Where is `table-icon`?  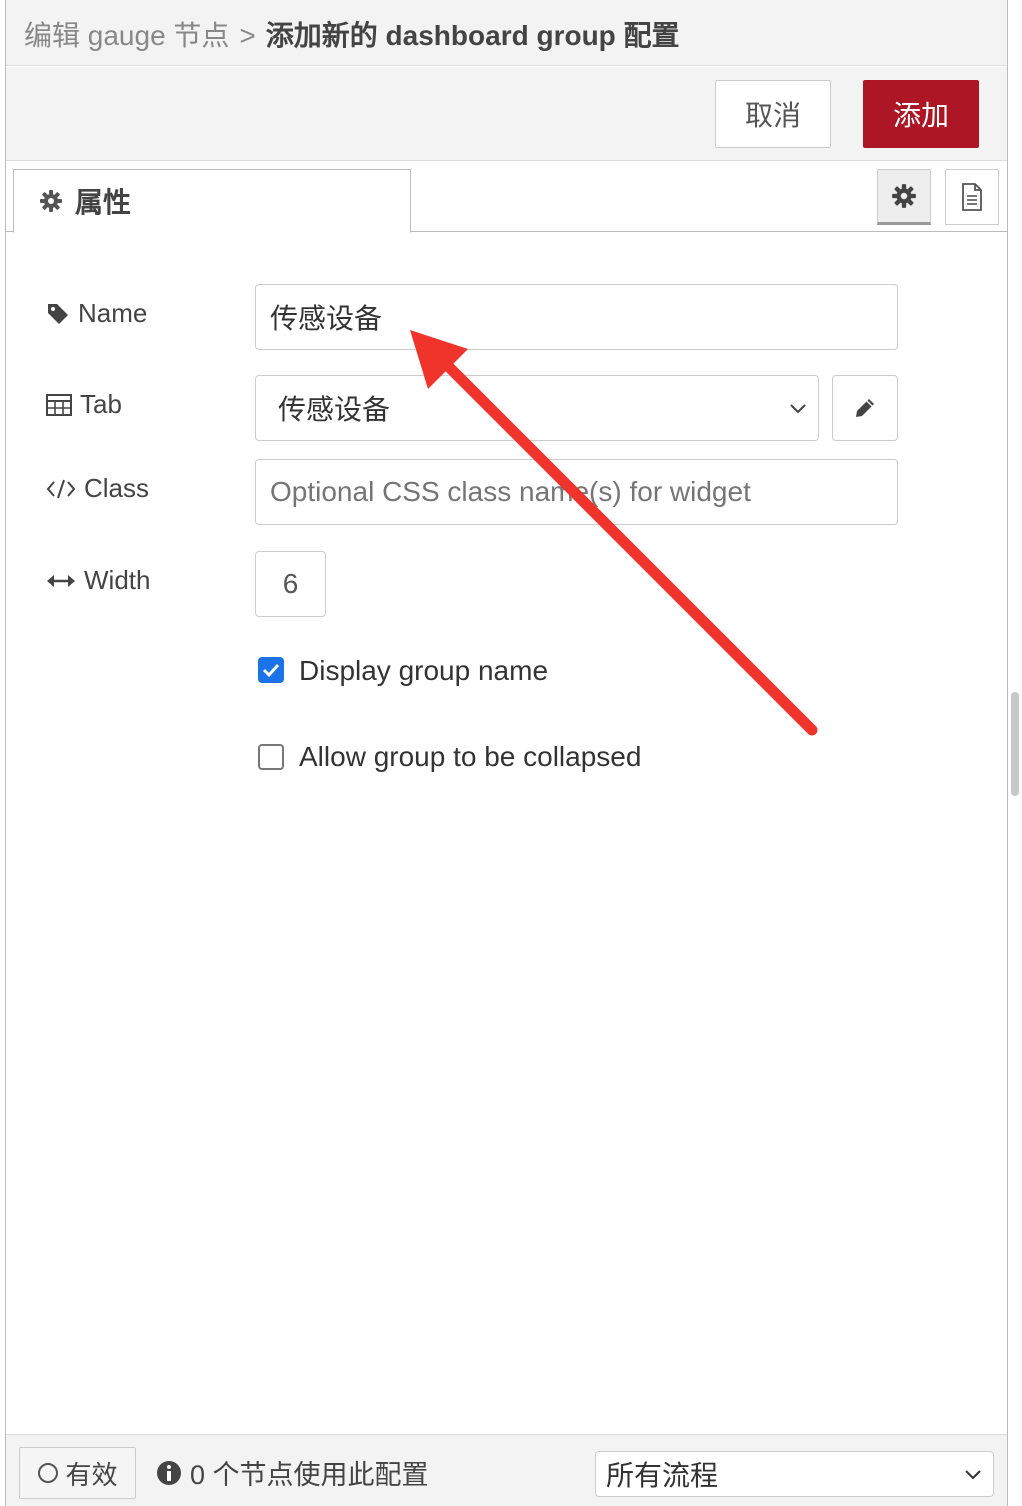 table-icon is located at coordinates (59, 404).